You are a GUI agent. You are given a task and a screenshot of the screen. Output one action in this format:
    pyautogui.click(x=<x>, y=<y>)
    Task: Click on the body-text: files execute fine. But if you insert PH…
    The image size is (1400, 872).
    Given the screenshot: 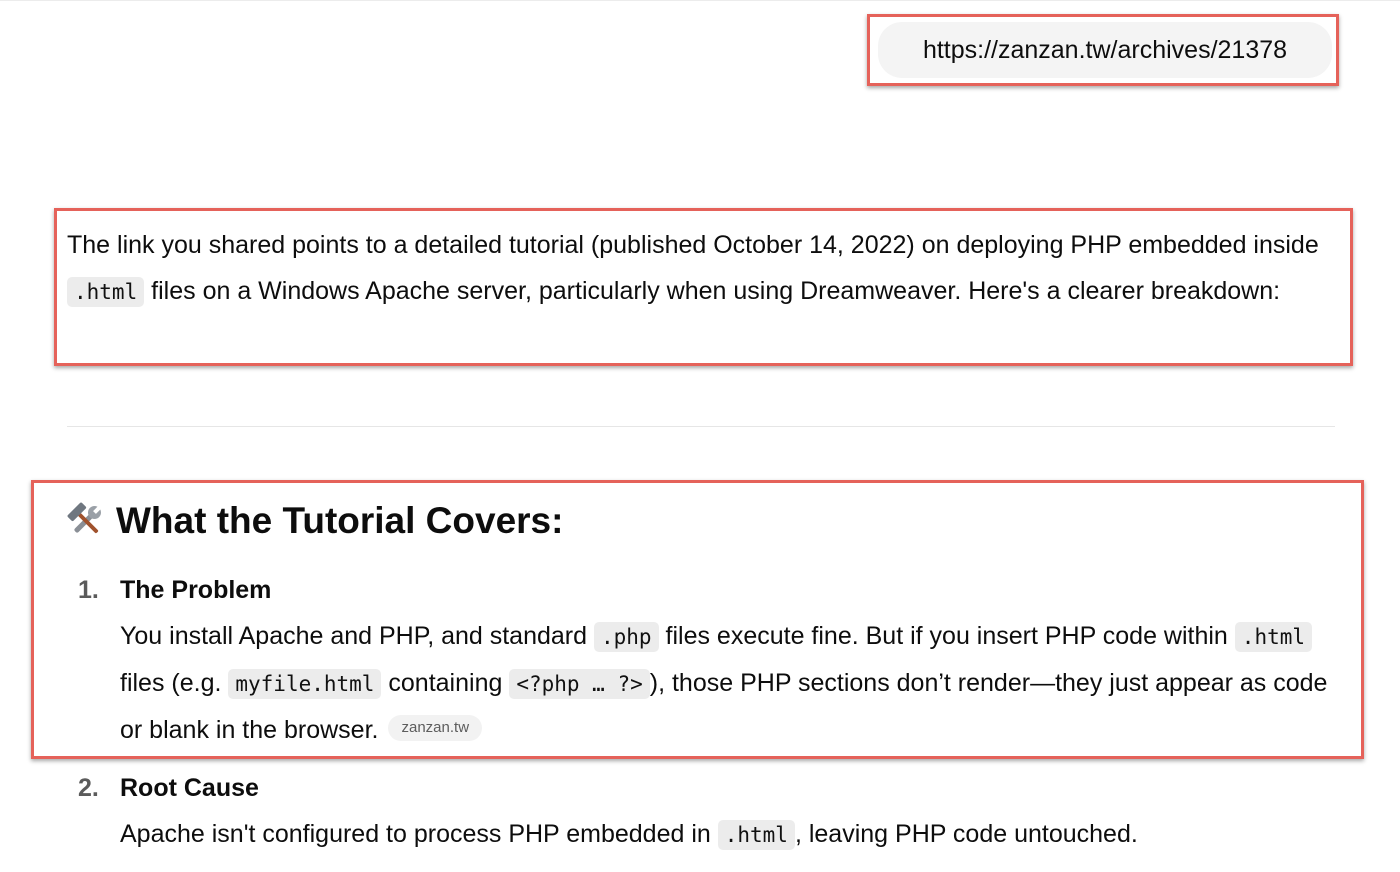 What is the action you would take?
    pyautogui.click(x=946, y=636)
    